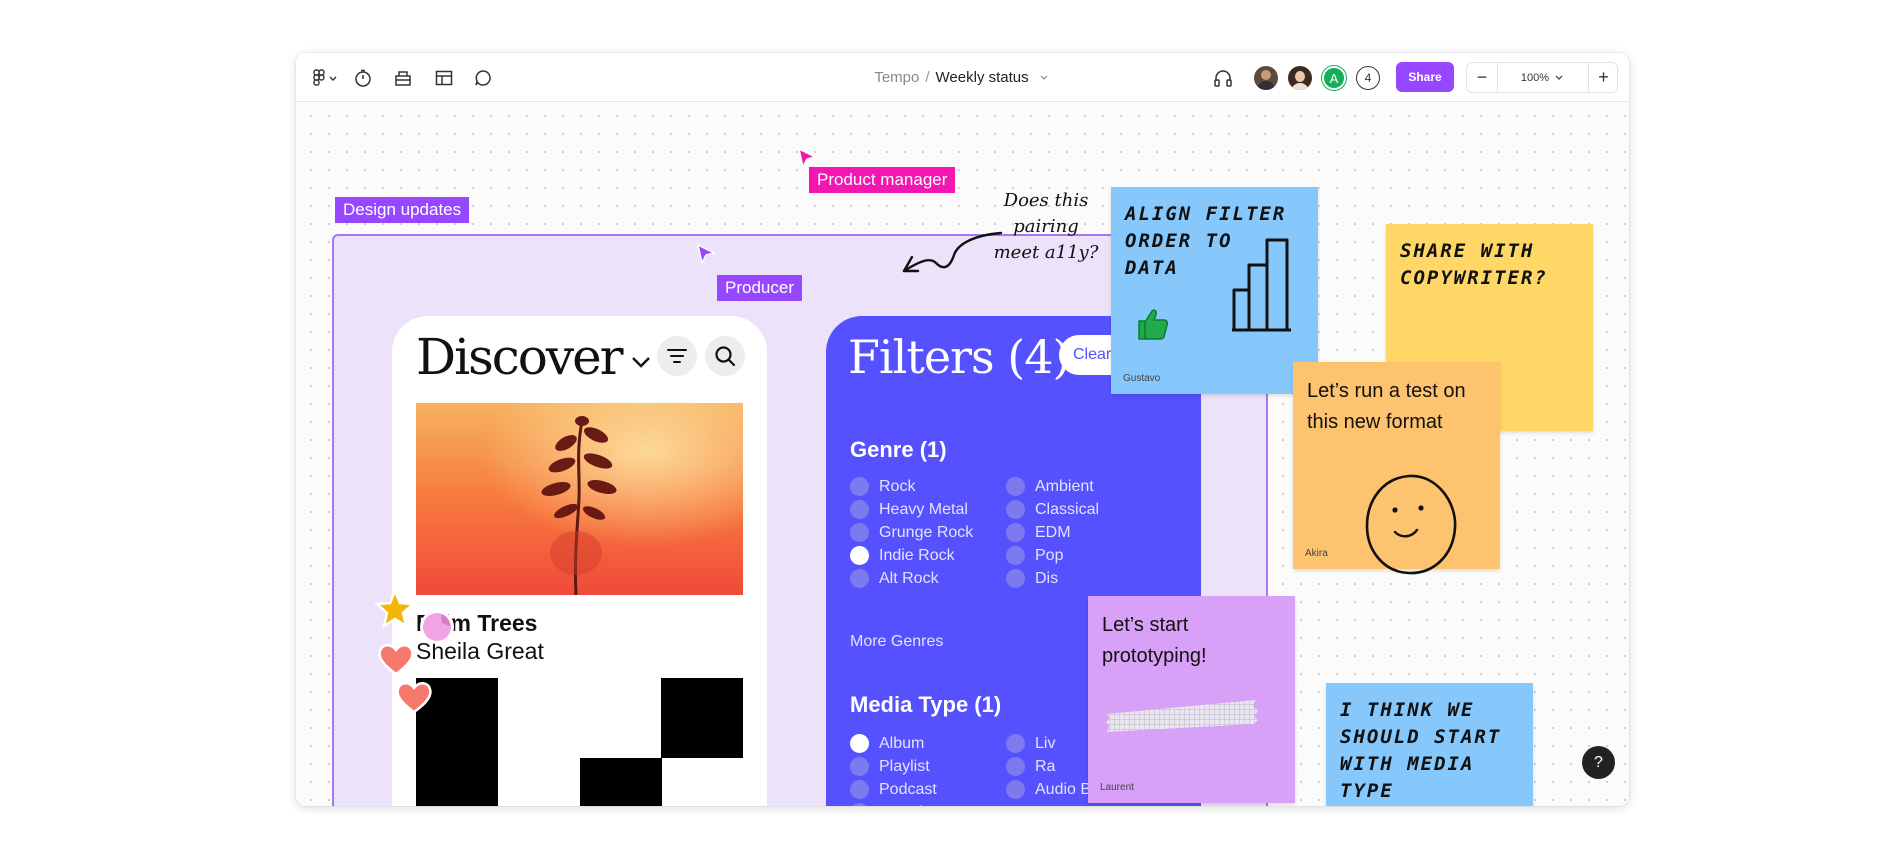 The height and width of the screenshot is (858, 1901). I want to click on filter-option: Indie Rock, so click(902, 555).